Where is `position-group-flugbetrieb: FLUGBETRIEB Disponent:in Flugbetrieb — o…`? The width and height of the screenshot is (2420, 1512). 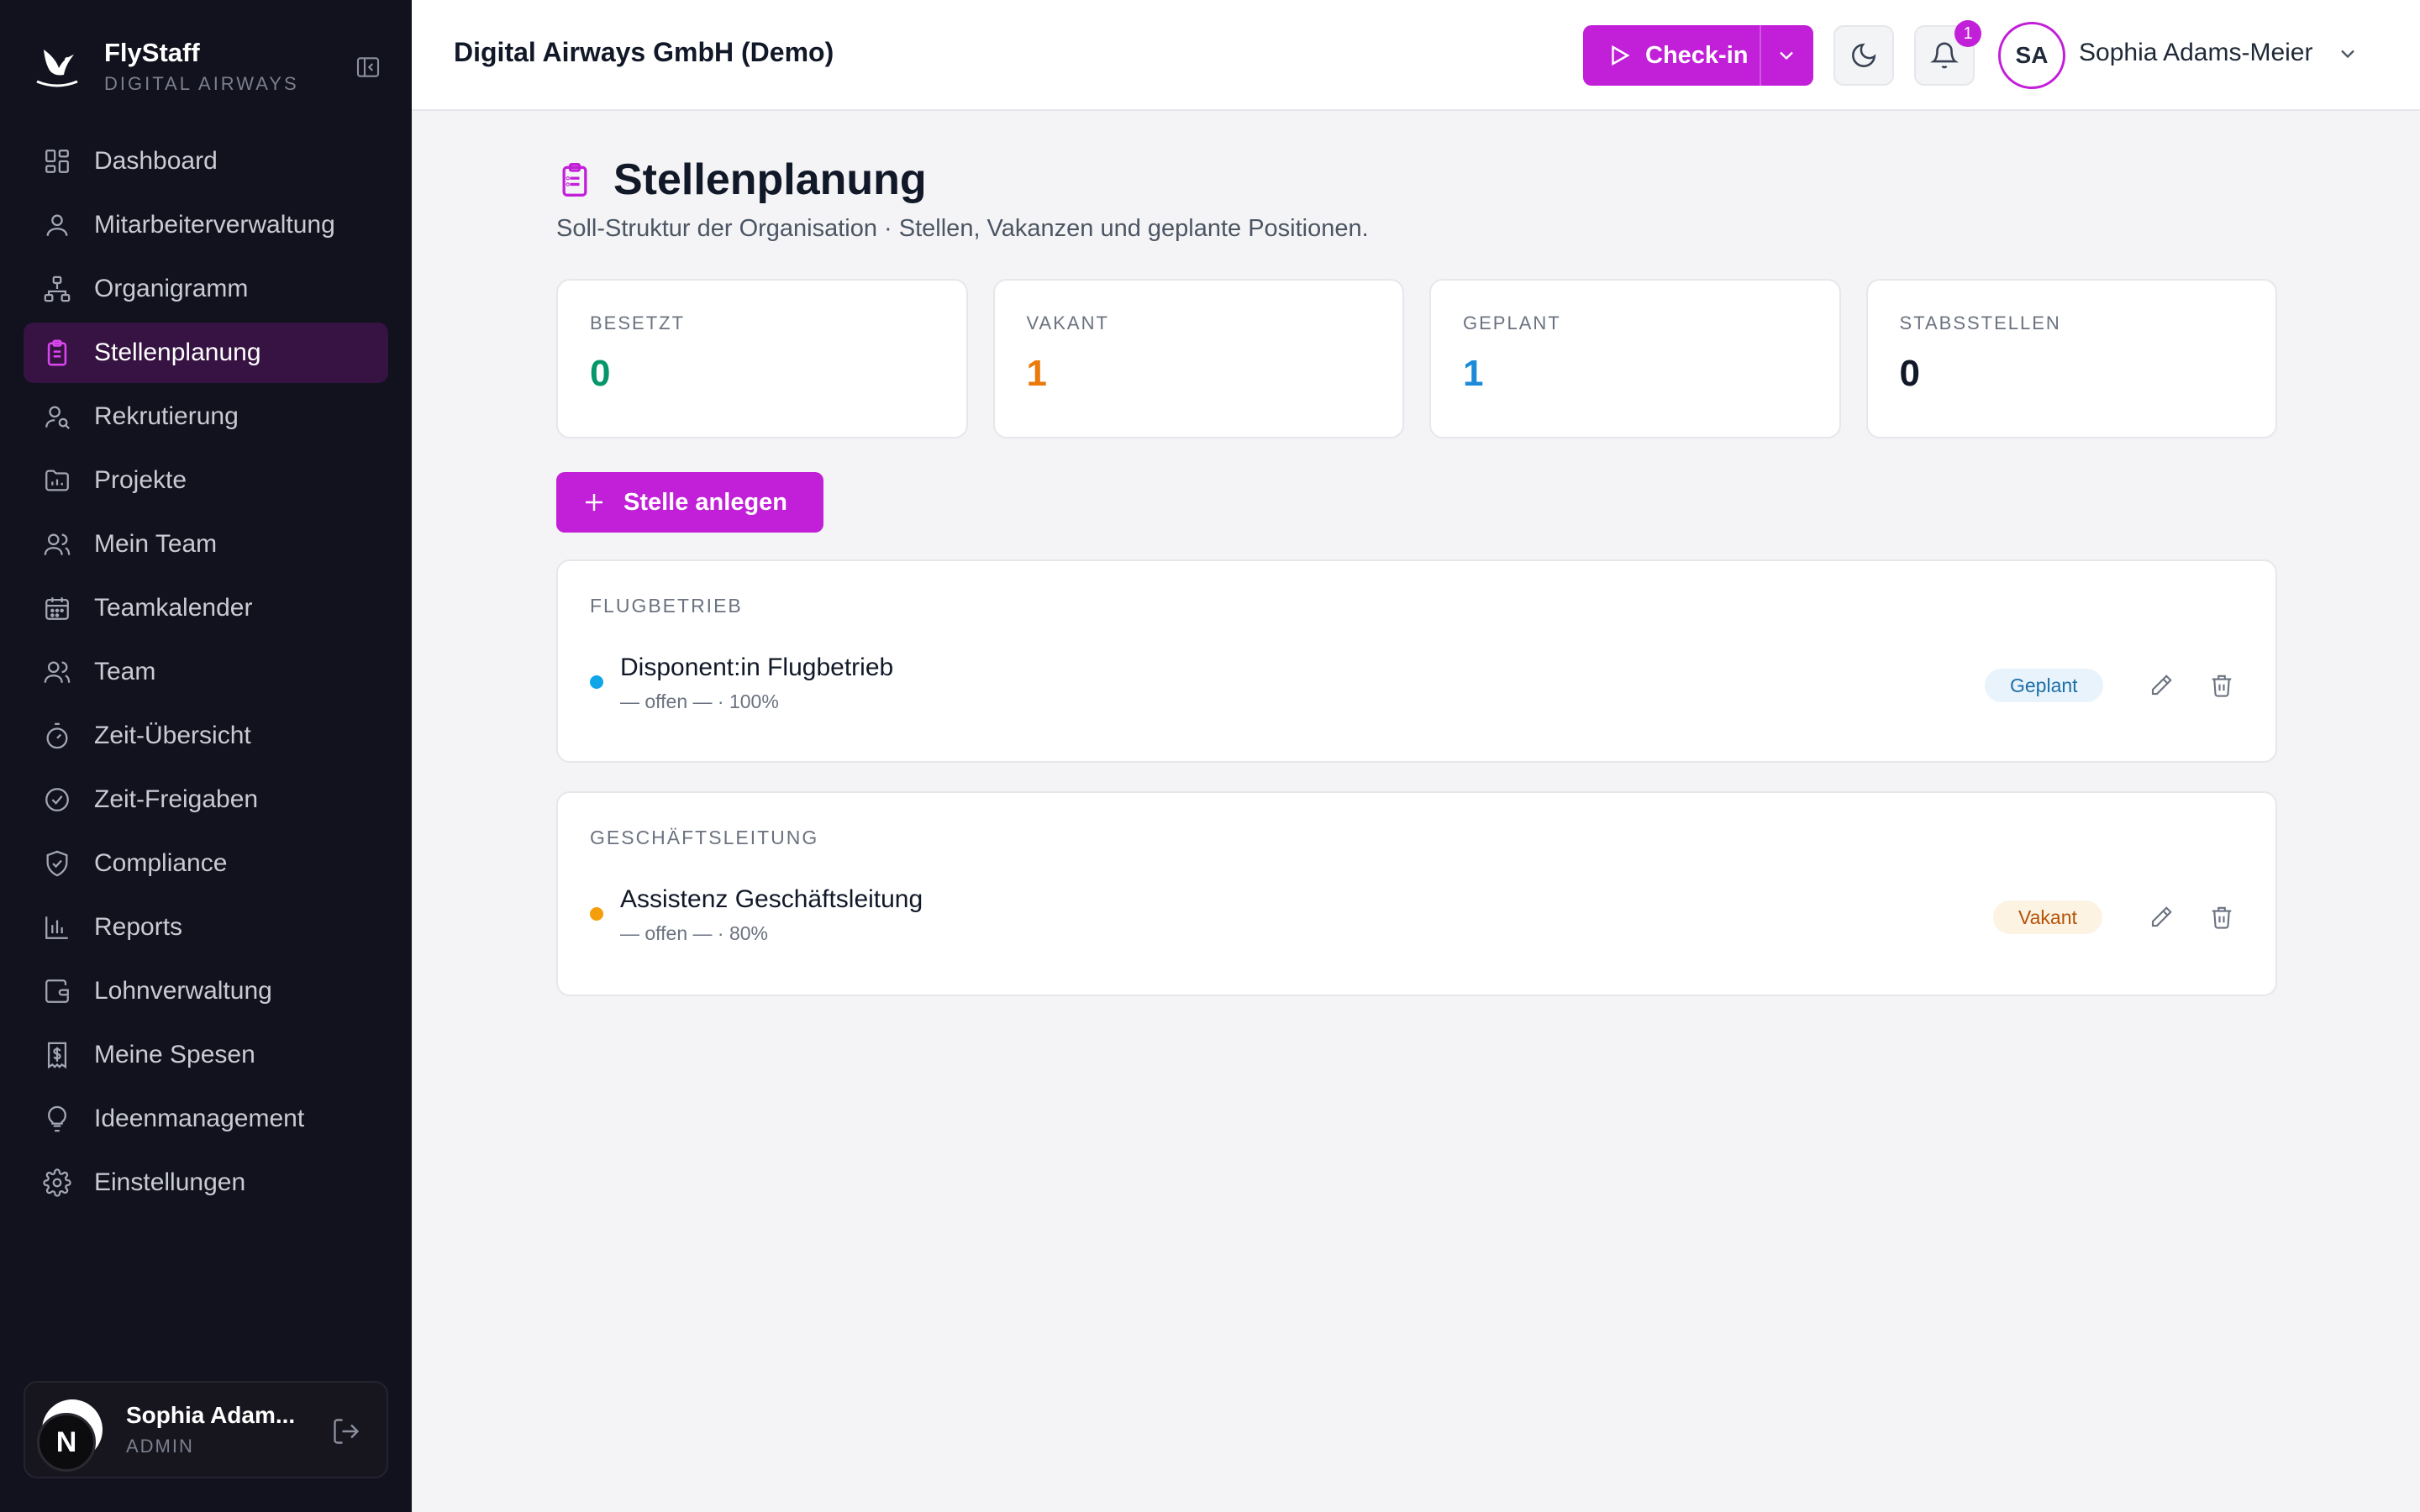
position-group-flugbetrieb: FLUGBETRIEB Disponent:in Flugbetrieb — o… is located at coordinates (1416, 661).